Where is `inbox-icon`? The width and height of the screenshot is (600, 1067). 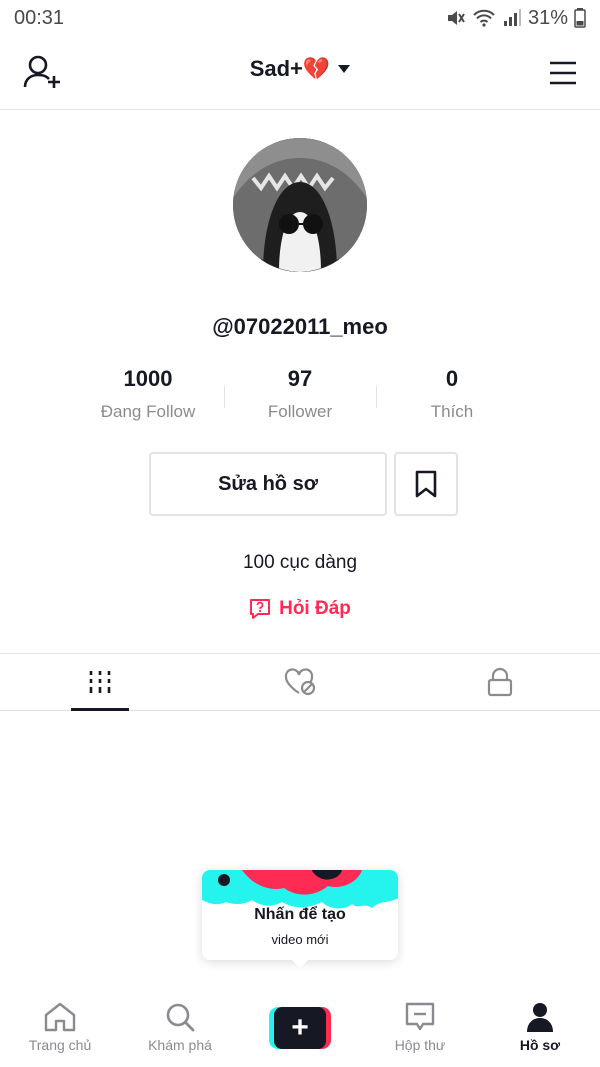
inbox-icon is located at coordinates (420, 1016).